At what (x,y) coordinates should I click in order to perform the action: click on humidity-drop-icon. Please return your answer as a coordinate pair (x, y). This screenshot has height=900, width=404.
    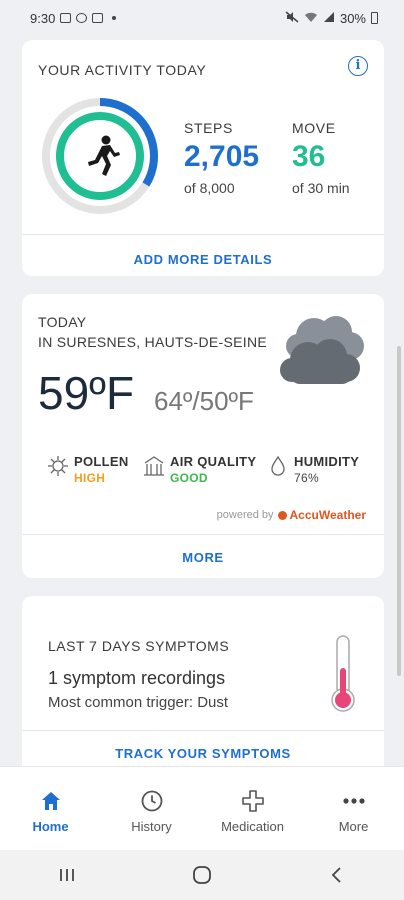
    Looking at the image, I should click on (278, 465).